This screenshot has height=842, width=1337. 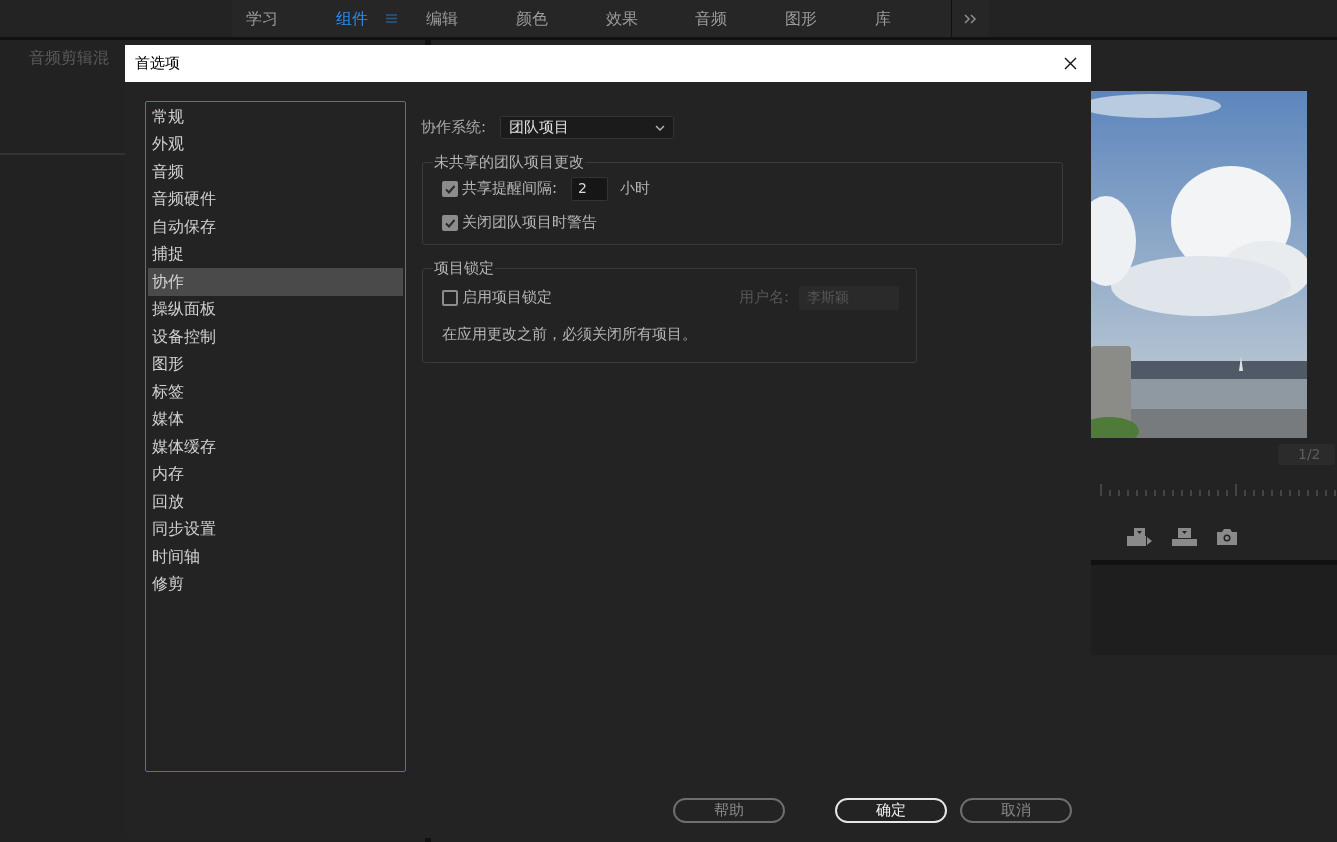 I want to click on close-icon, so click(x=1070, y=63).